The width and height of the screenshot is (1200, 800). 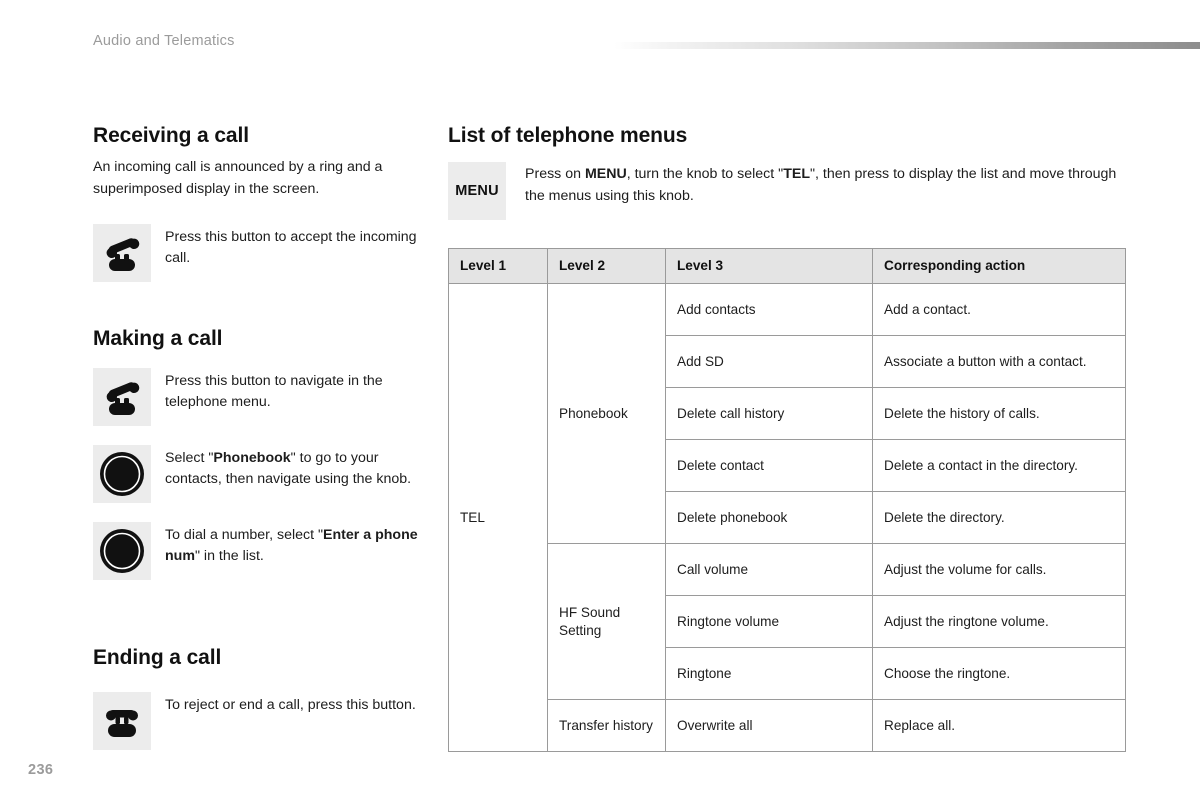 What do you see at coordinates (769, 570) in the screenshot?
I see `level3-cell: Call volume` at bounding box center [769, 570].